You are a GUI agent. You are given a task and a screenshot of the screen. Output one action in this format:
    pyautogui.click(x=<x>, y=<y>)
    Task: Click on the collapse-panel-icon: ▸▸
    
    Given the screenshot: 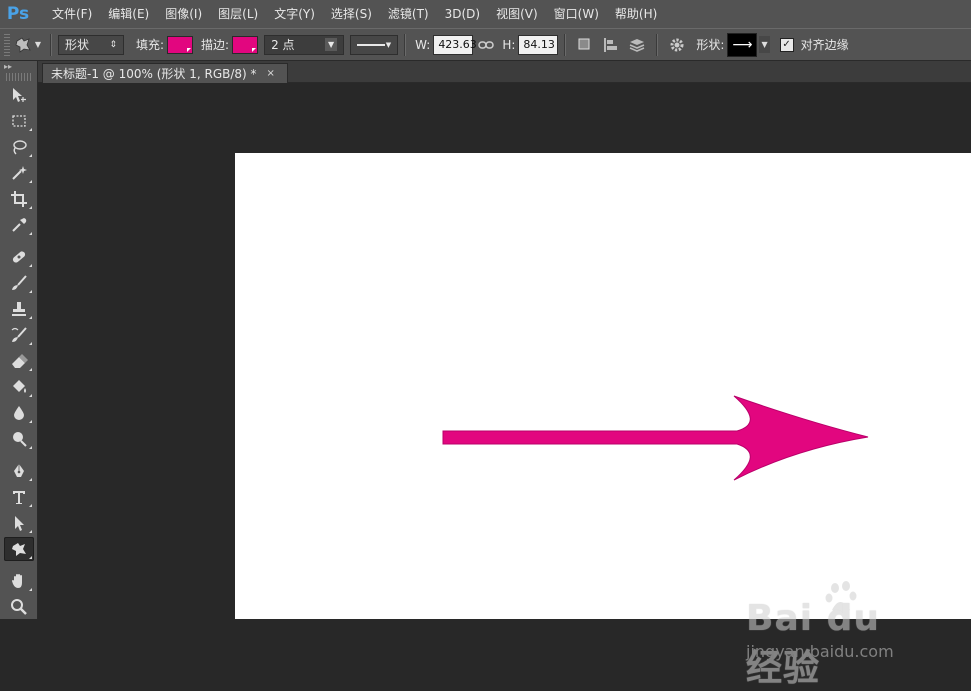 What is the action you would take?
    pyautogui.click(x=18, y=67)
    